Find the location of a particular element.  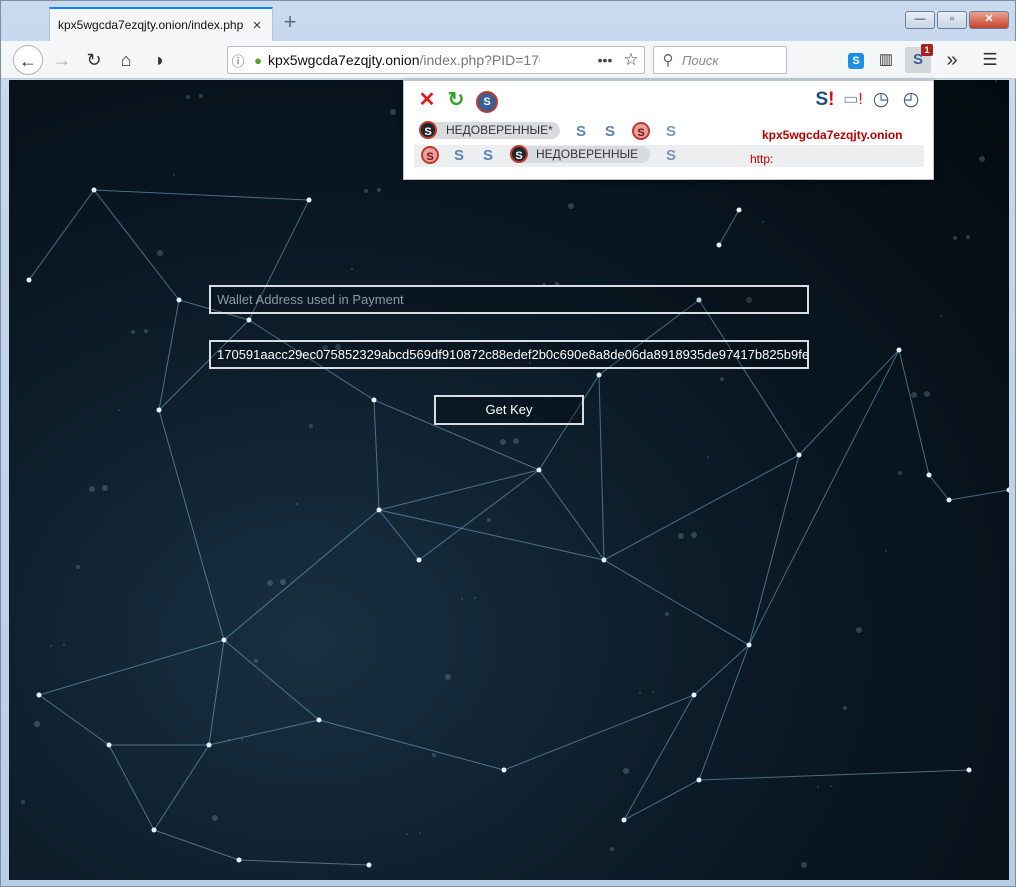

row1-untrusted-option-icon: S is located at coordinates (641, 131).